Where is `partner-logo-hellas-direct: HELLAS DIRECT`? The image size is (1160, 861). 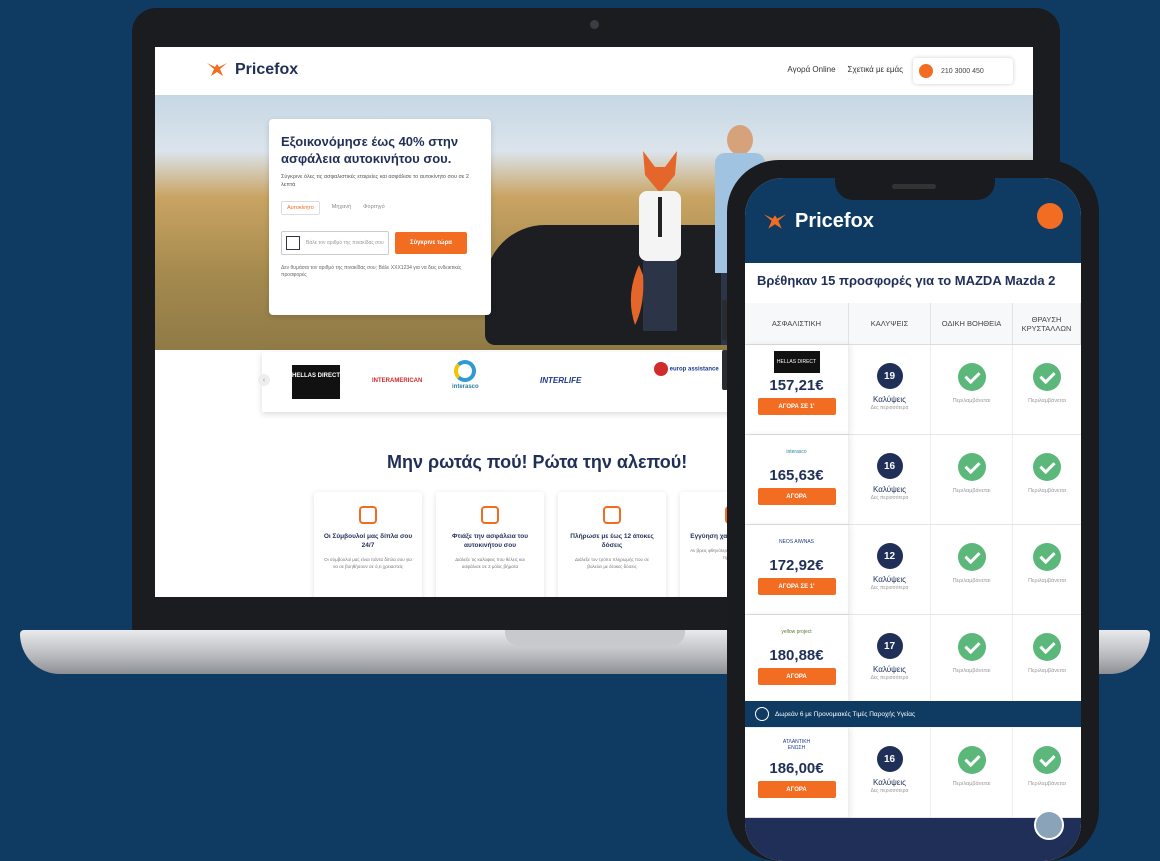 partner-logo-hellas-direct: HELLAS DIRECT is located at coordinates (316, 382).